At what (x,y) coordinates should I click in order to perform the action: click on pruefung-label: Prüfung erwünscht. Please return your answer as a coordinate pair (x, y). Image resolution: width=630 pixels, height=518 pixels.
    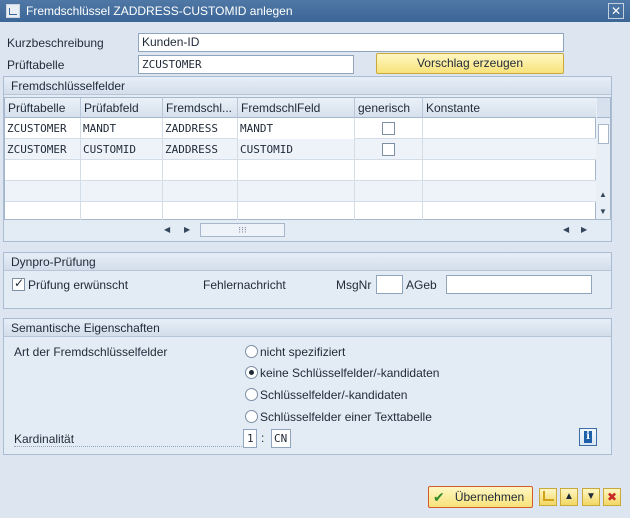
    Looking at the image, I should click on (78, 285).